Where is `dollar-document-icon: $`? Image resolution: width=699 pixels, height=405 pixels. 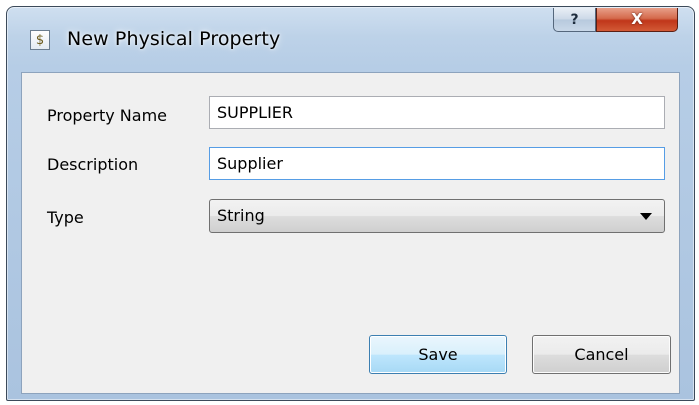 dollar-document-icon: $ is located at coordinates (40, 40).